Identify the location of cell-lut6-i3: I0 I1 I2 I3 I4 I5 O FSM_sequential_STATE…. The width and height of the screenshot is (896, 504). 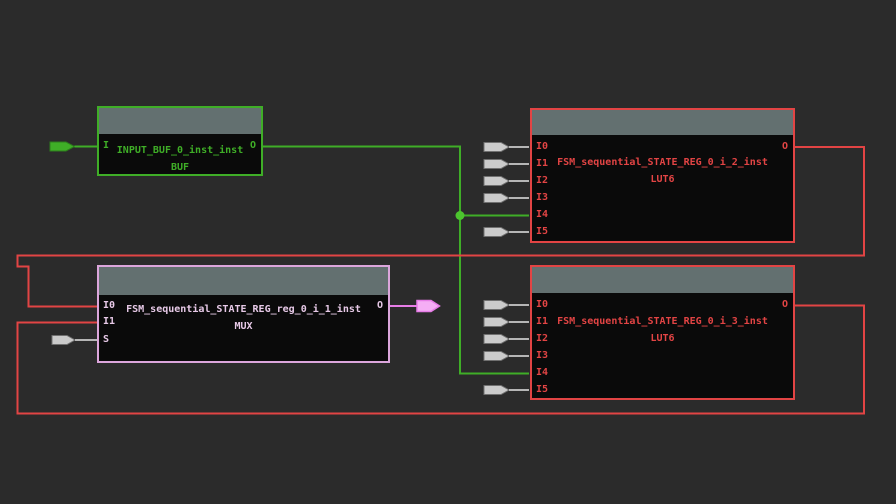
(662, 332).